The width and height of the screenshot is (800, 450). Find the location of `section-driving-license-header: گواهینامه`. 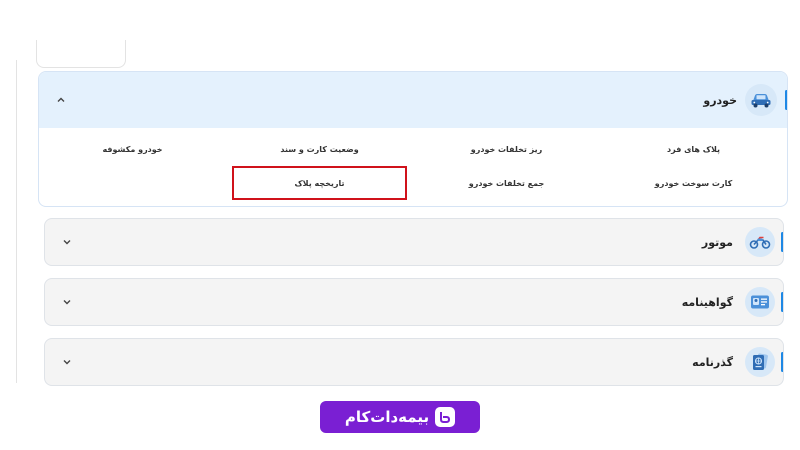

section-driving-license-header: گواهینامه is located at coordinates (414, 302).